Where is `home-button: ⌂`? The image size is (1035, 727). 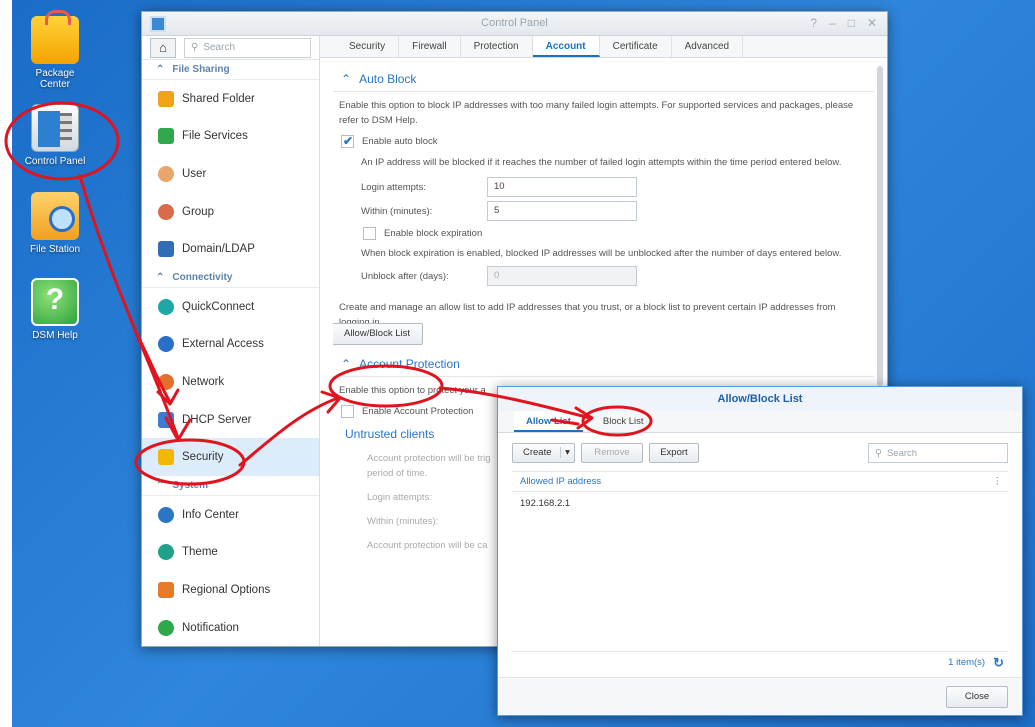 home-button: ⌂ is located at coordinates (163, 47).